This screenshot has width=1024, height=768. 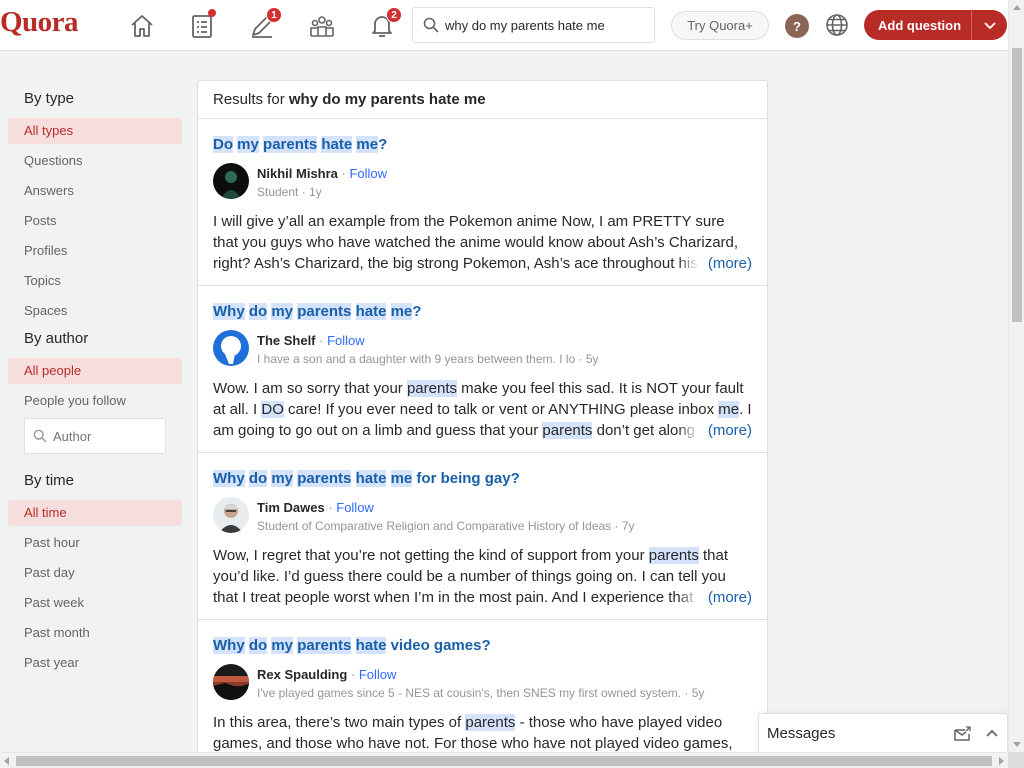 What do you see at coordinates (837, 25) in the screenshot?
I see `language-globe-icon` at bounding box center [837, 25].